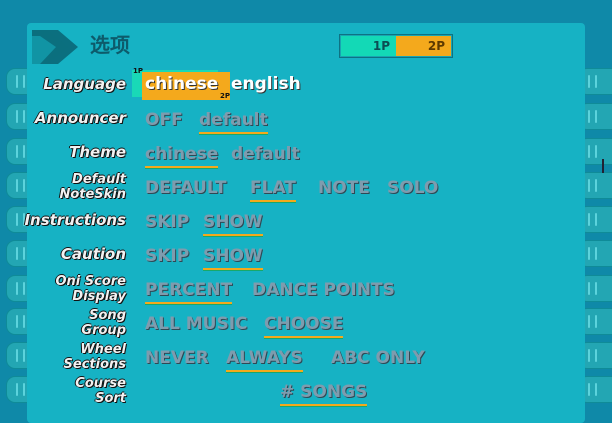 This screenshot has height=423, width=612. Describe the element at coordinates (344, 188) in the screenshot. I see `option-note: NOTE` at that location.